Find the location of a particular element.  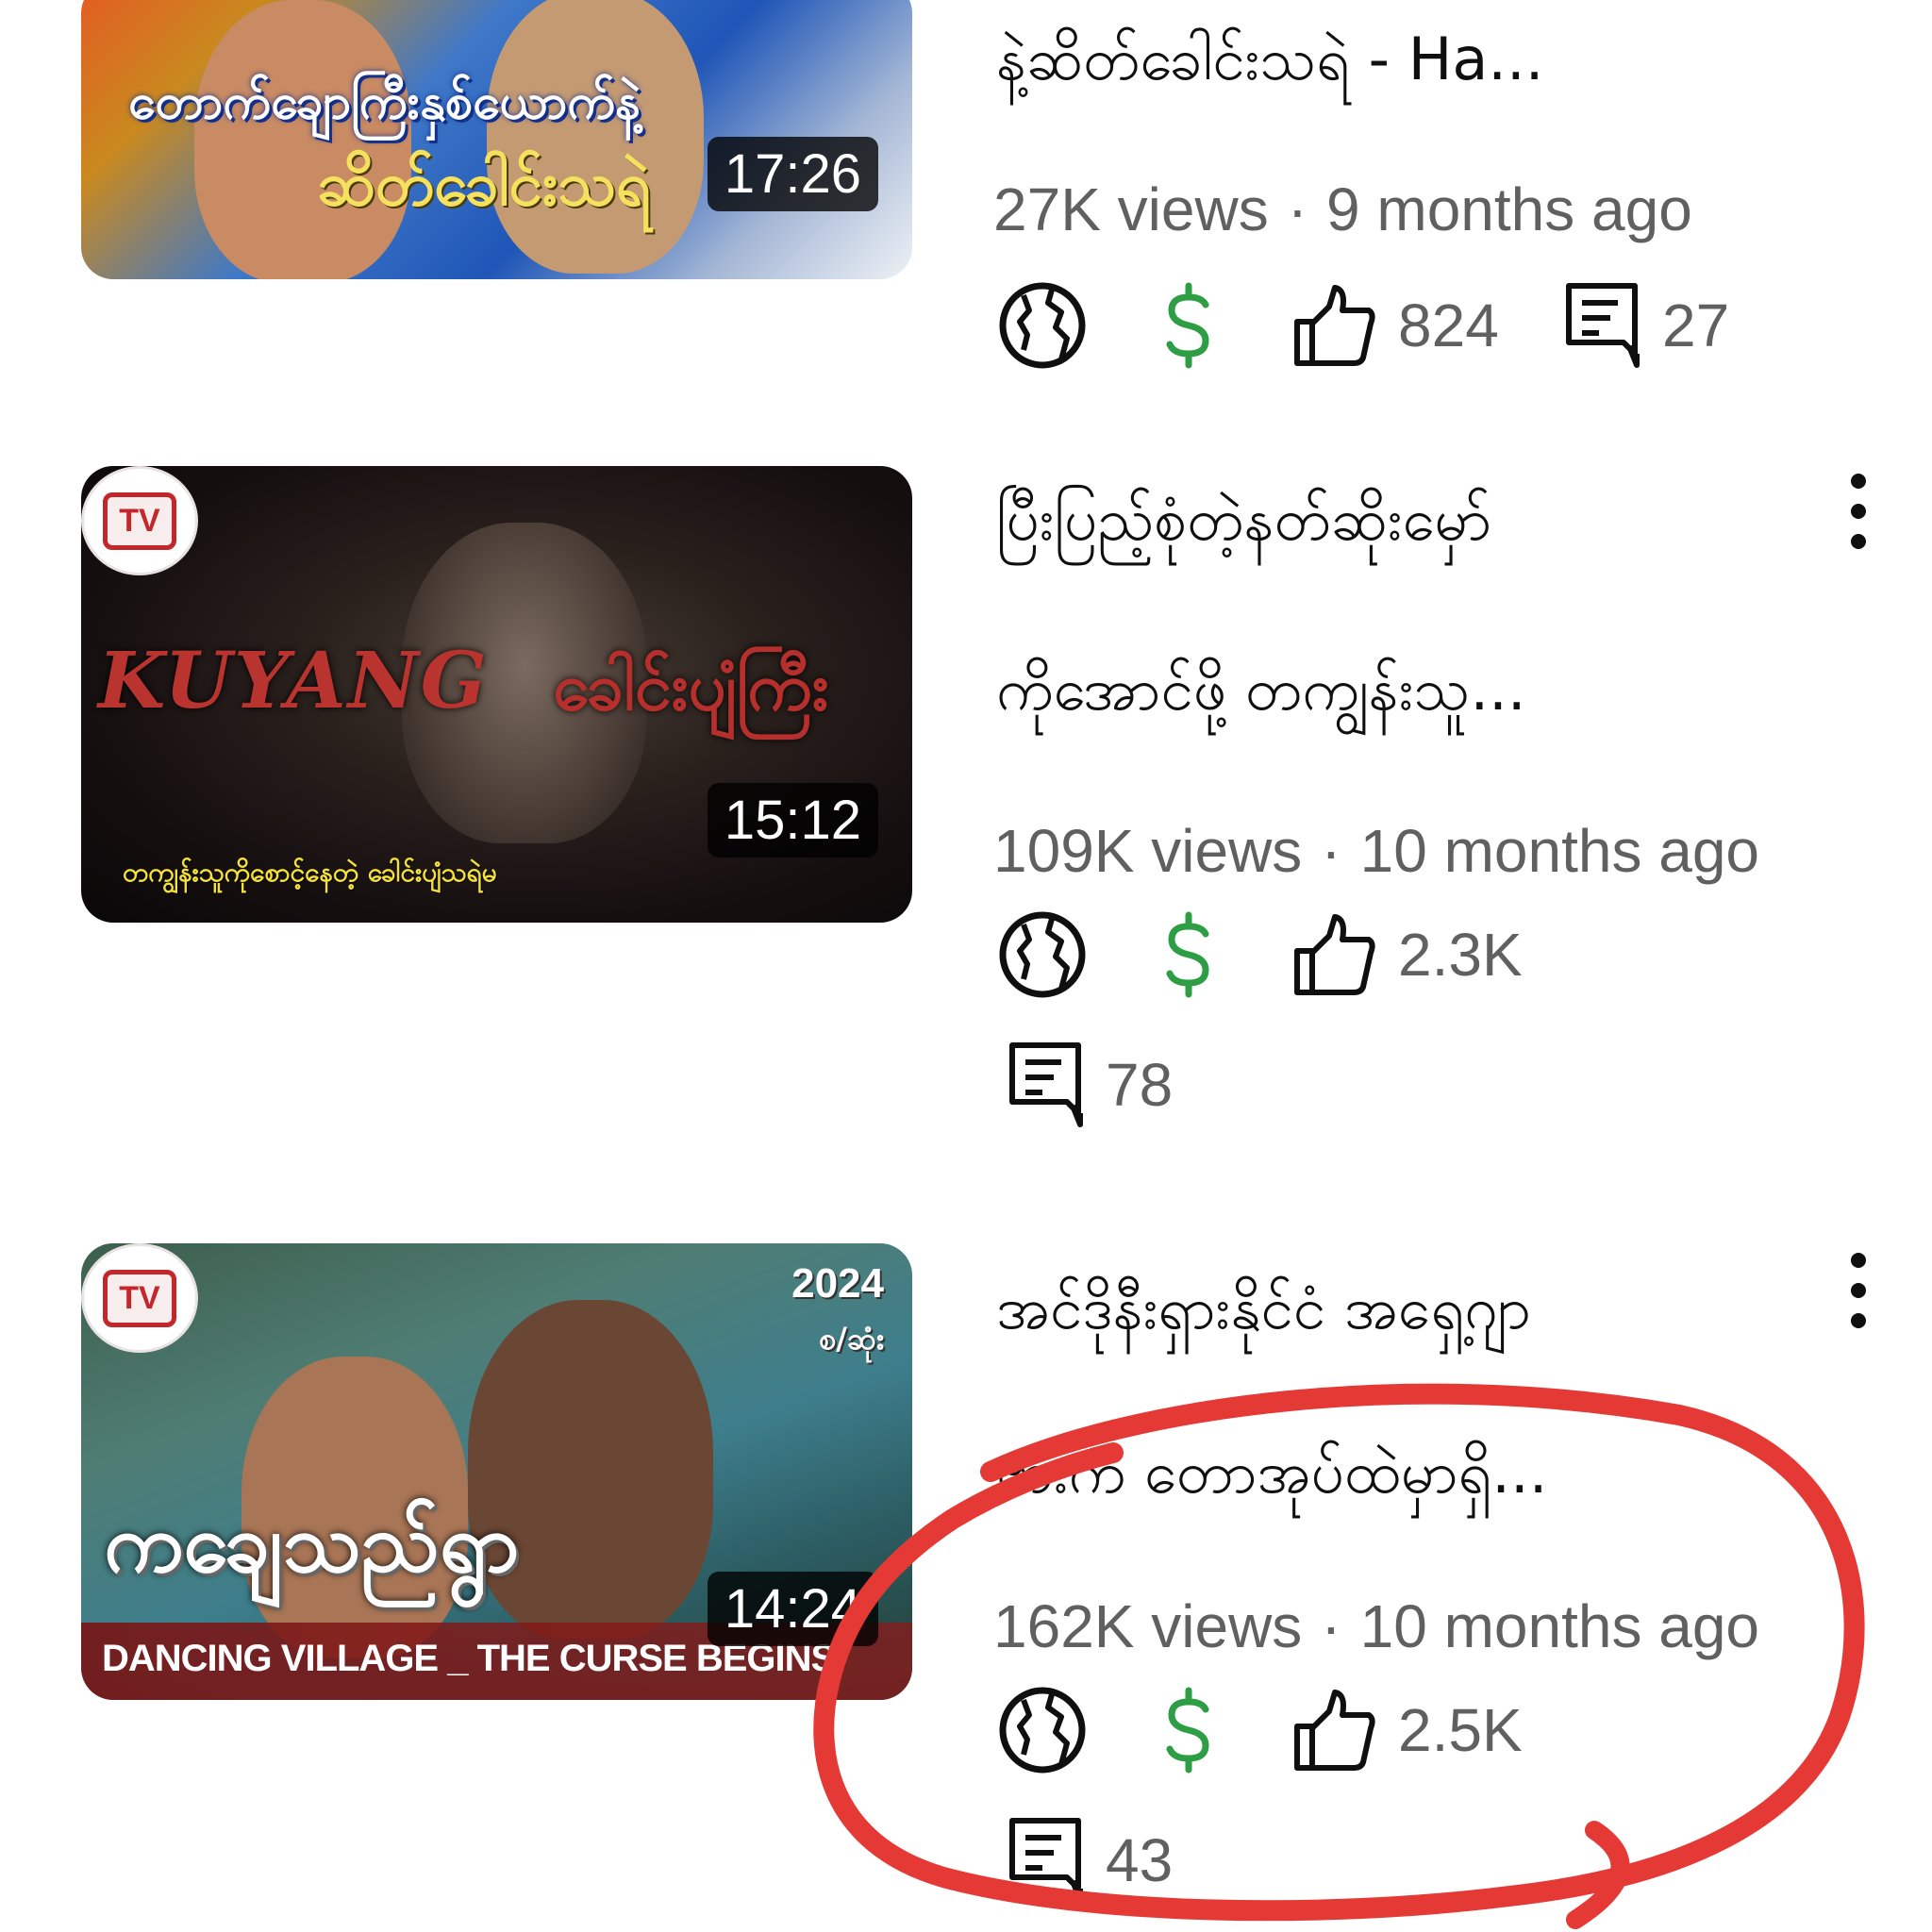

comment-count: 43 is located at coordinates (1140, 1860).